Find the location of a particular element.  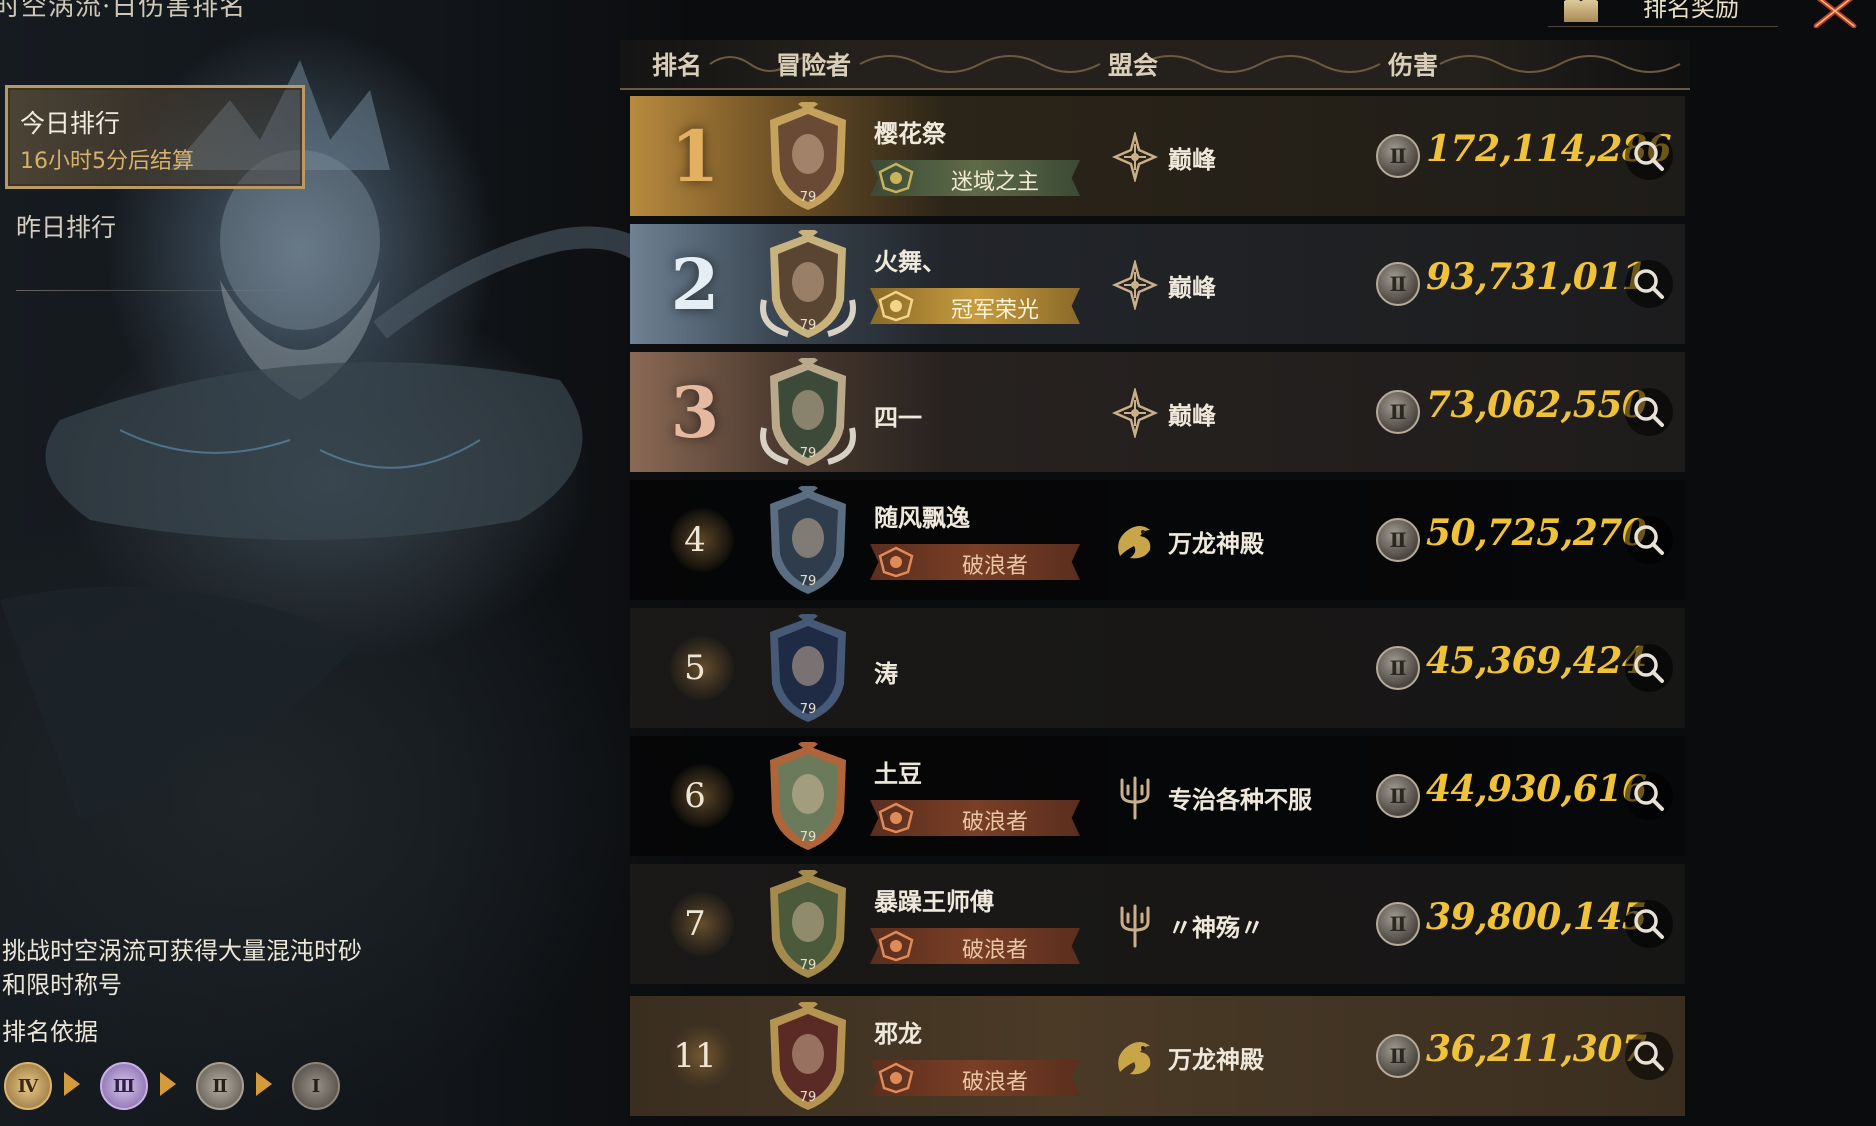

column-rank: 排名 is located at coordinates (677, 65).